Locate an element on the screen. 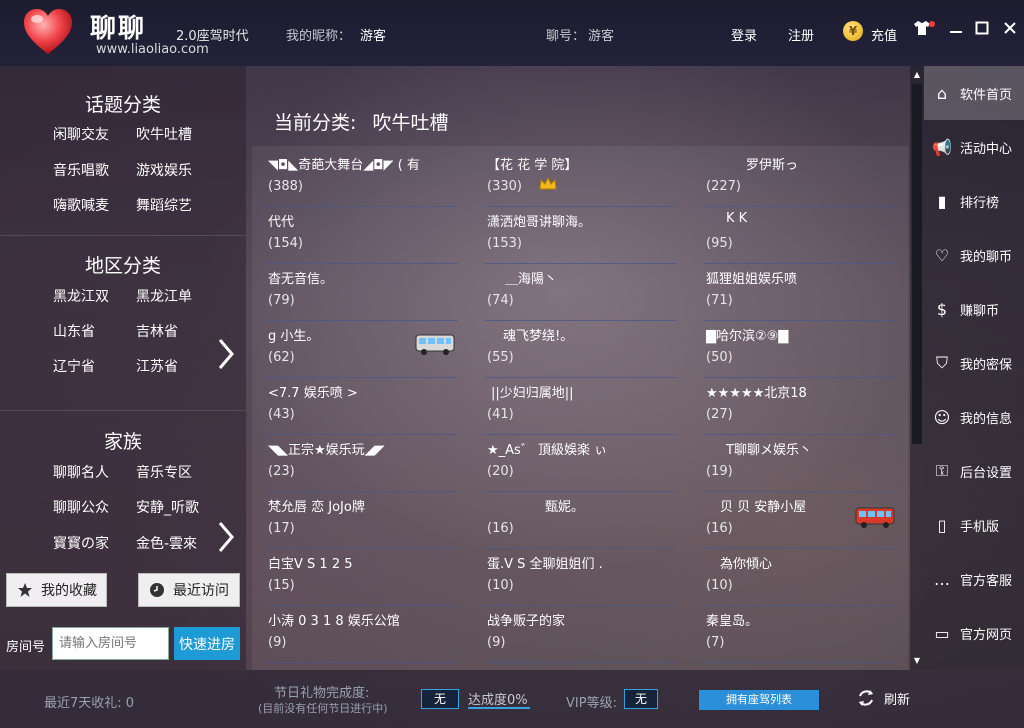  family-next-chevron-icon is located at coordinates (226, 537).